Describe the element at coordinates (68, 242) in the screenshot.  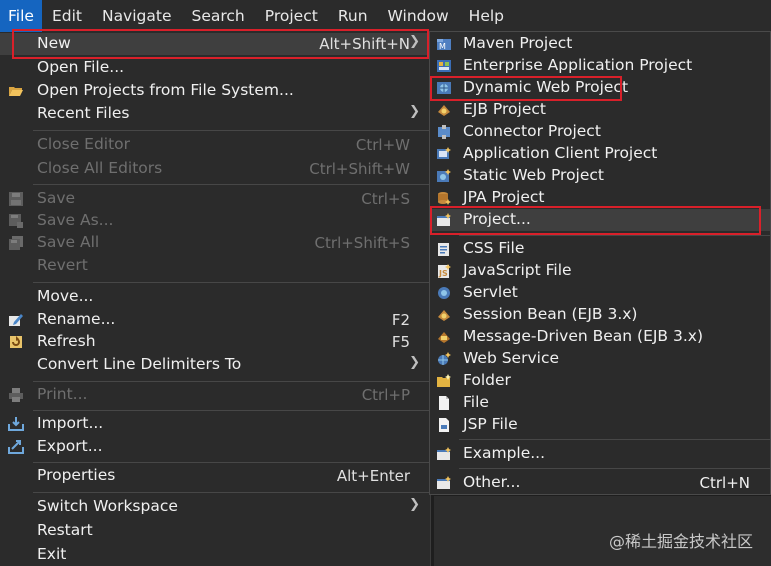
I see `menu-item-label: Save All` at that location.